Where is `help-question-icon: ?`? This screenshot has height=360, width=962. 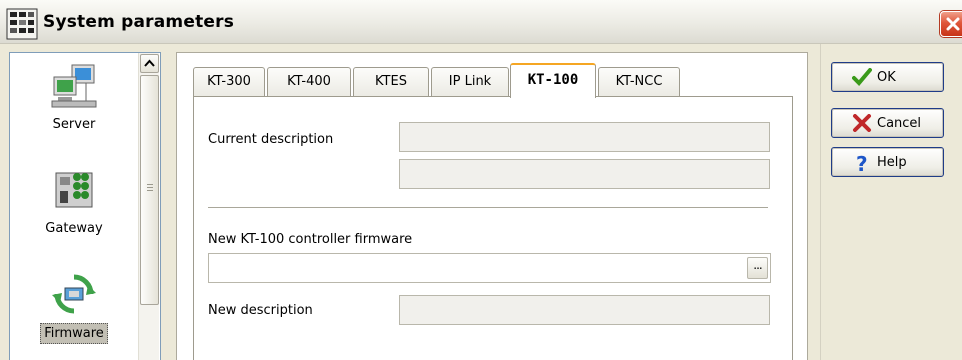
help-question-icon: ? is located at coordinates (862, 163).